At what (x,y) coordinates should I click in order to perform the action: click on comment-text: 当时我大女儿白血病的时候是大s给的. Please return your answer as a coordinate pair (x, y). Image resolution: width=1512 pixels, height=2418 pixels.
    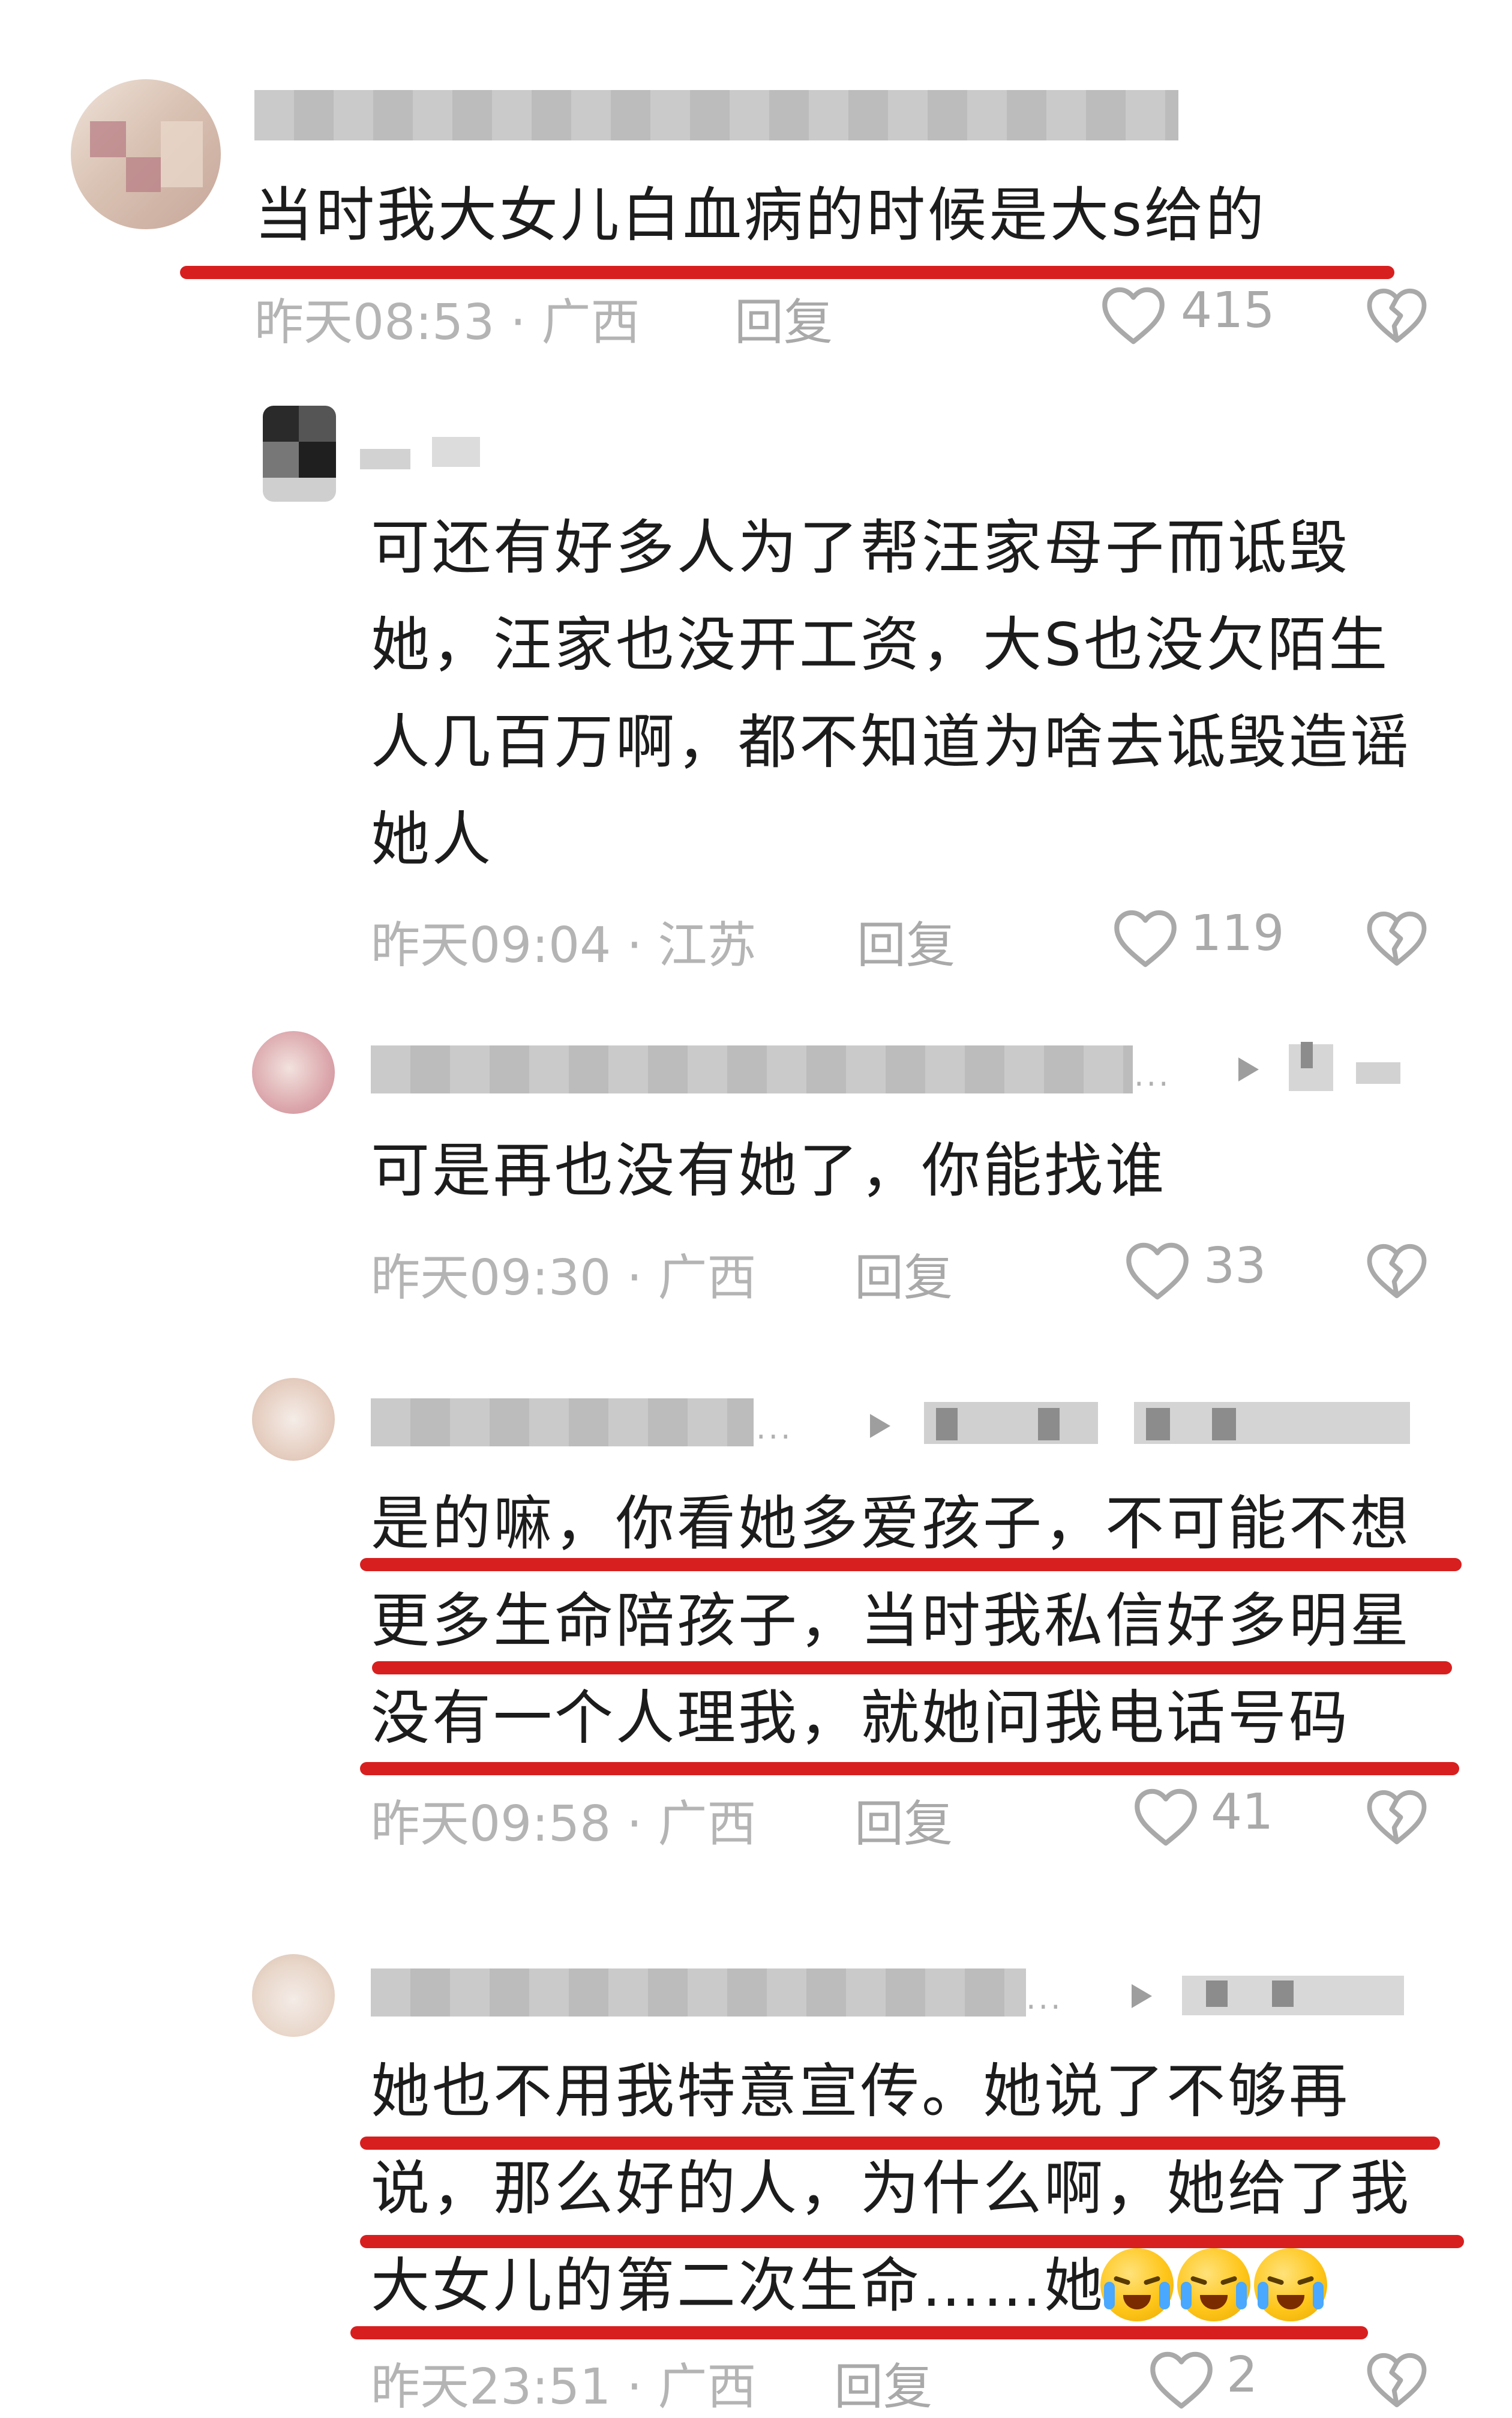
    Looking at the image, I should click on (760, 215).